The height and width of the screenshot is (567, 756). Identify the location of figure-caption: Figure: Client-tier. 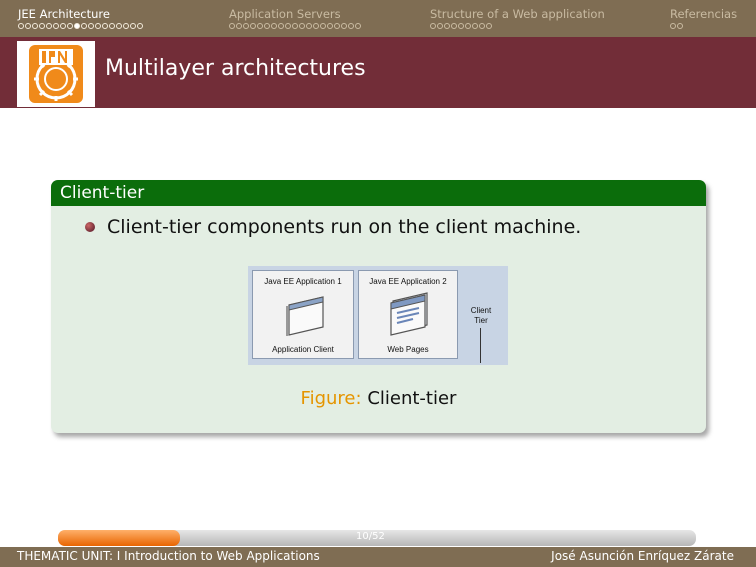
(378, 398).